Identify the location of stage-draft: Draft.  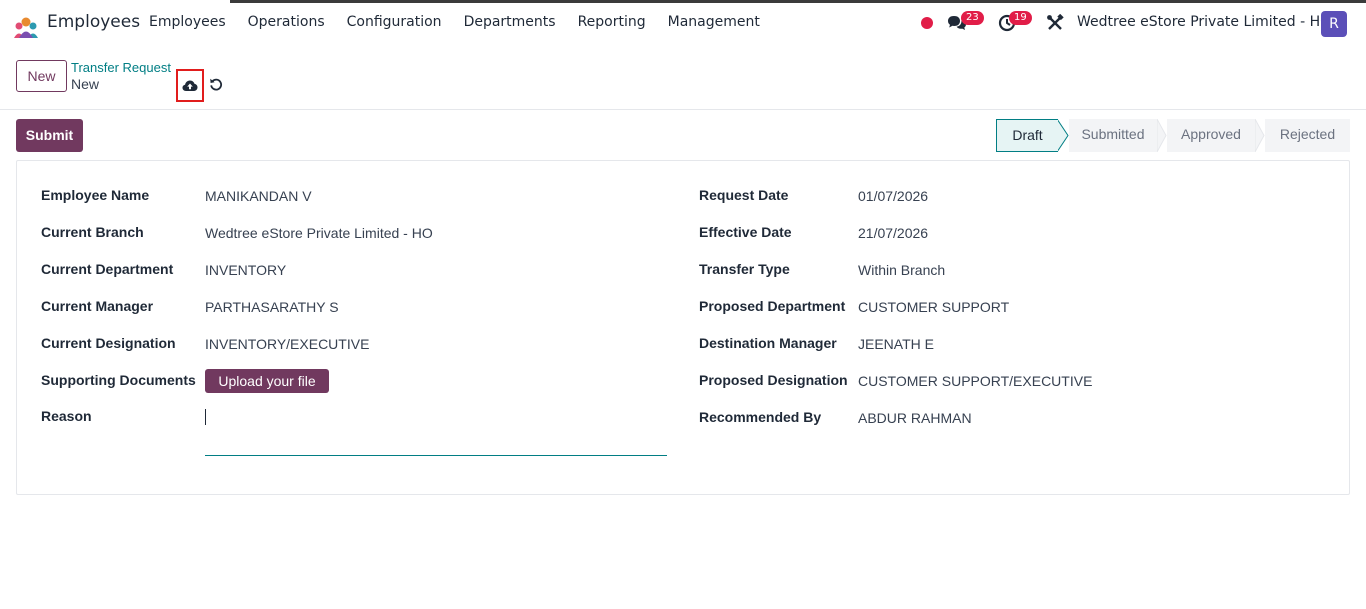
(1027, 135).